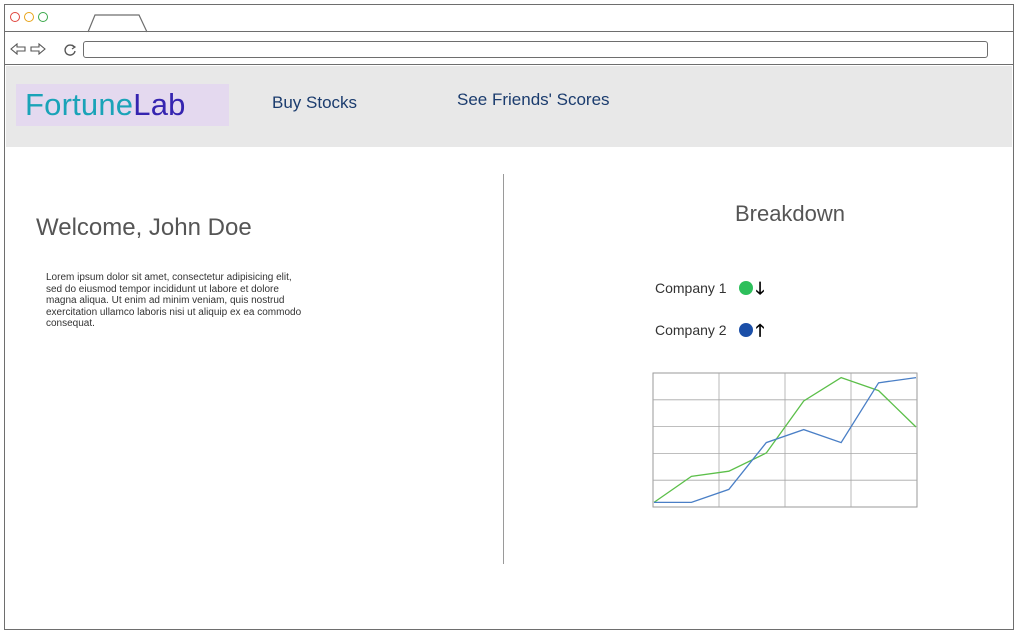 The height and width of the screenshot is (633, 1018). What do you see at coordinates (29, 17) in the screenshot?
I see `minimize-window-icon` at bounding box center [29, 17].